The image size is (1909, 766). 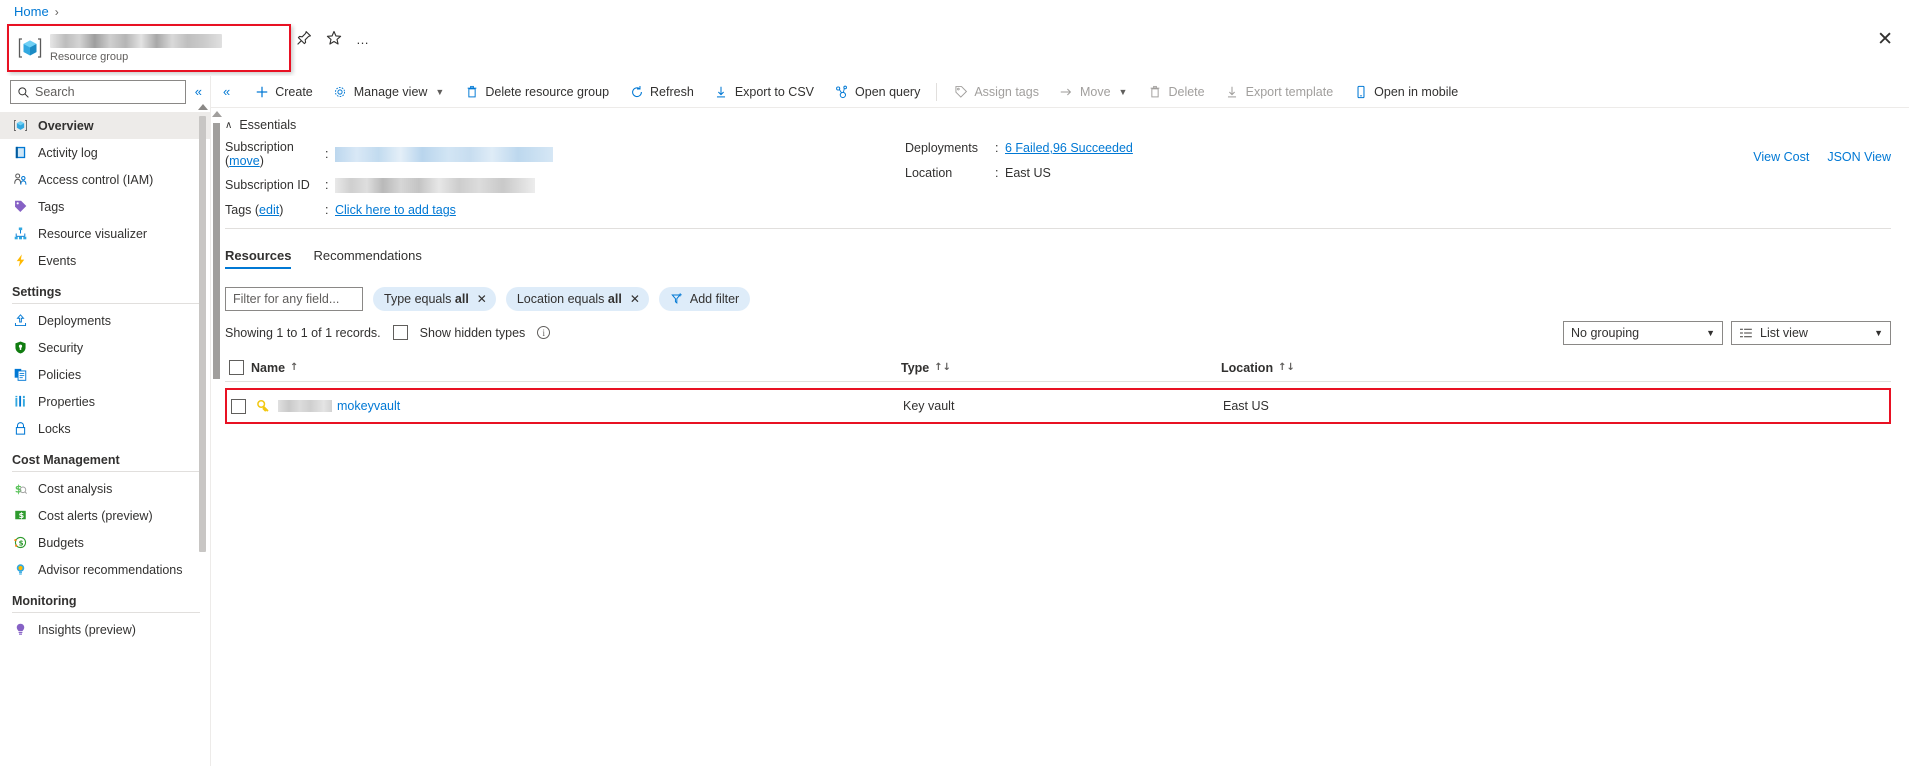 I want to click on column-header-name: Name ↑, so click(x=576, y=368).